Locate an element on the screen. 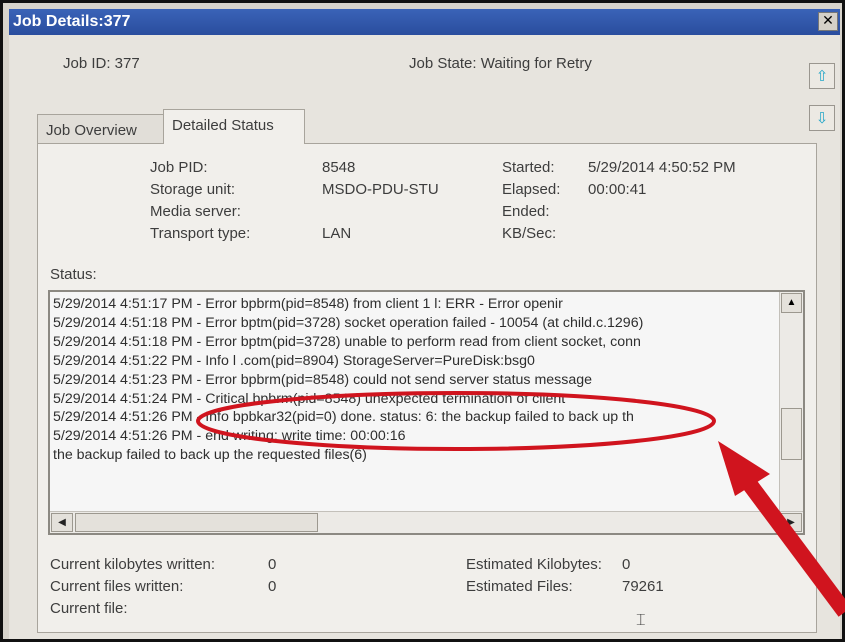  vertical-scrollbar: ▲ is located at coordinates (791, 402).